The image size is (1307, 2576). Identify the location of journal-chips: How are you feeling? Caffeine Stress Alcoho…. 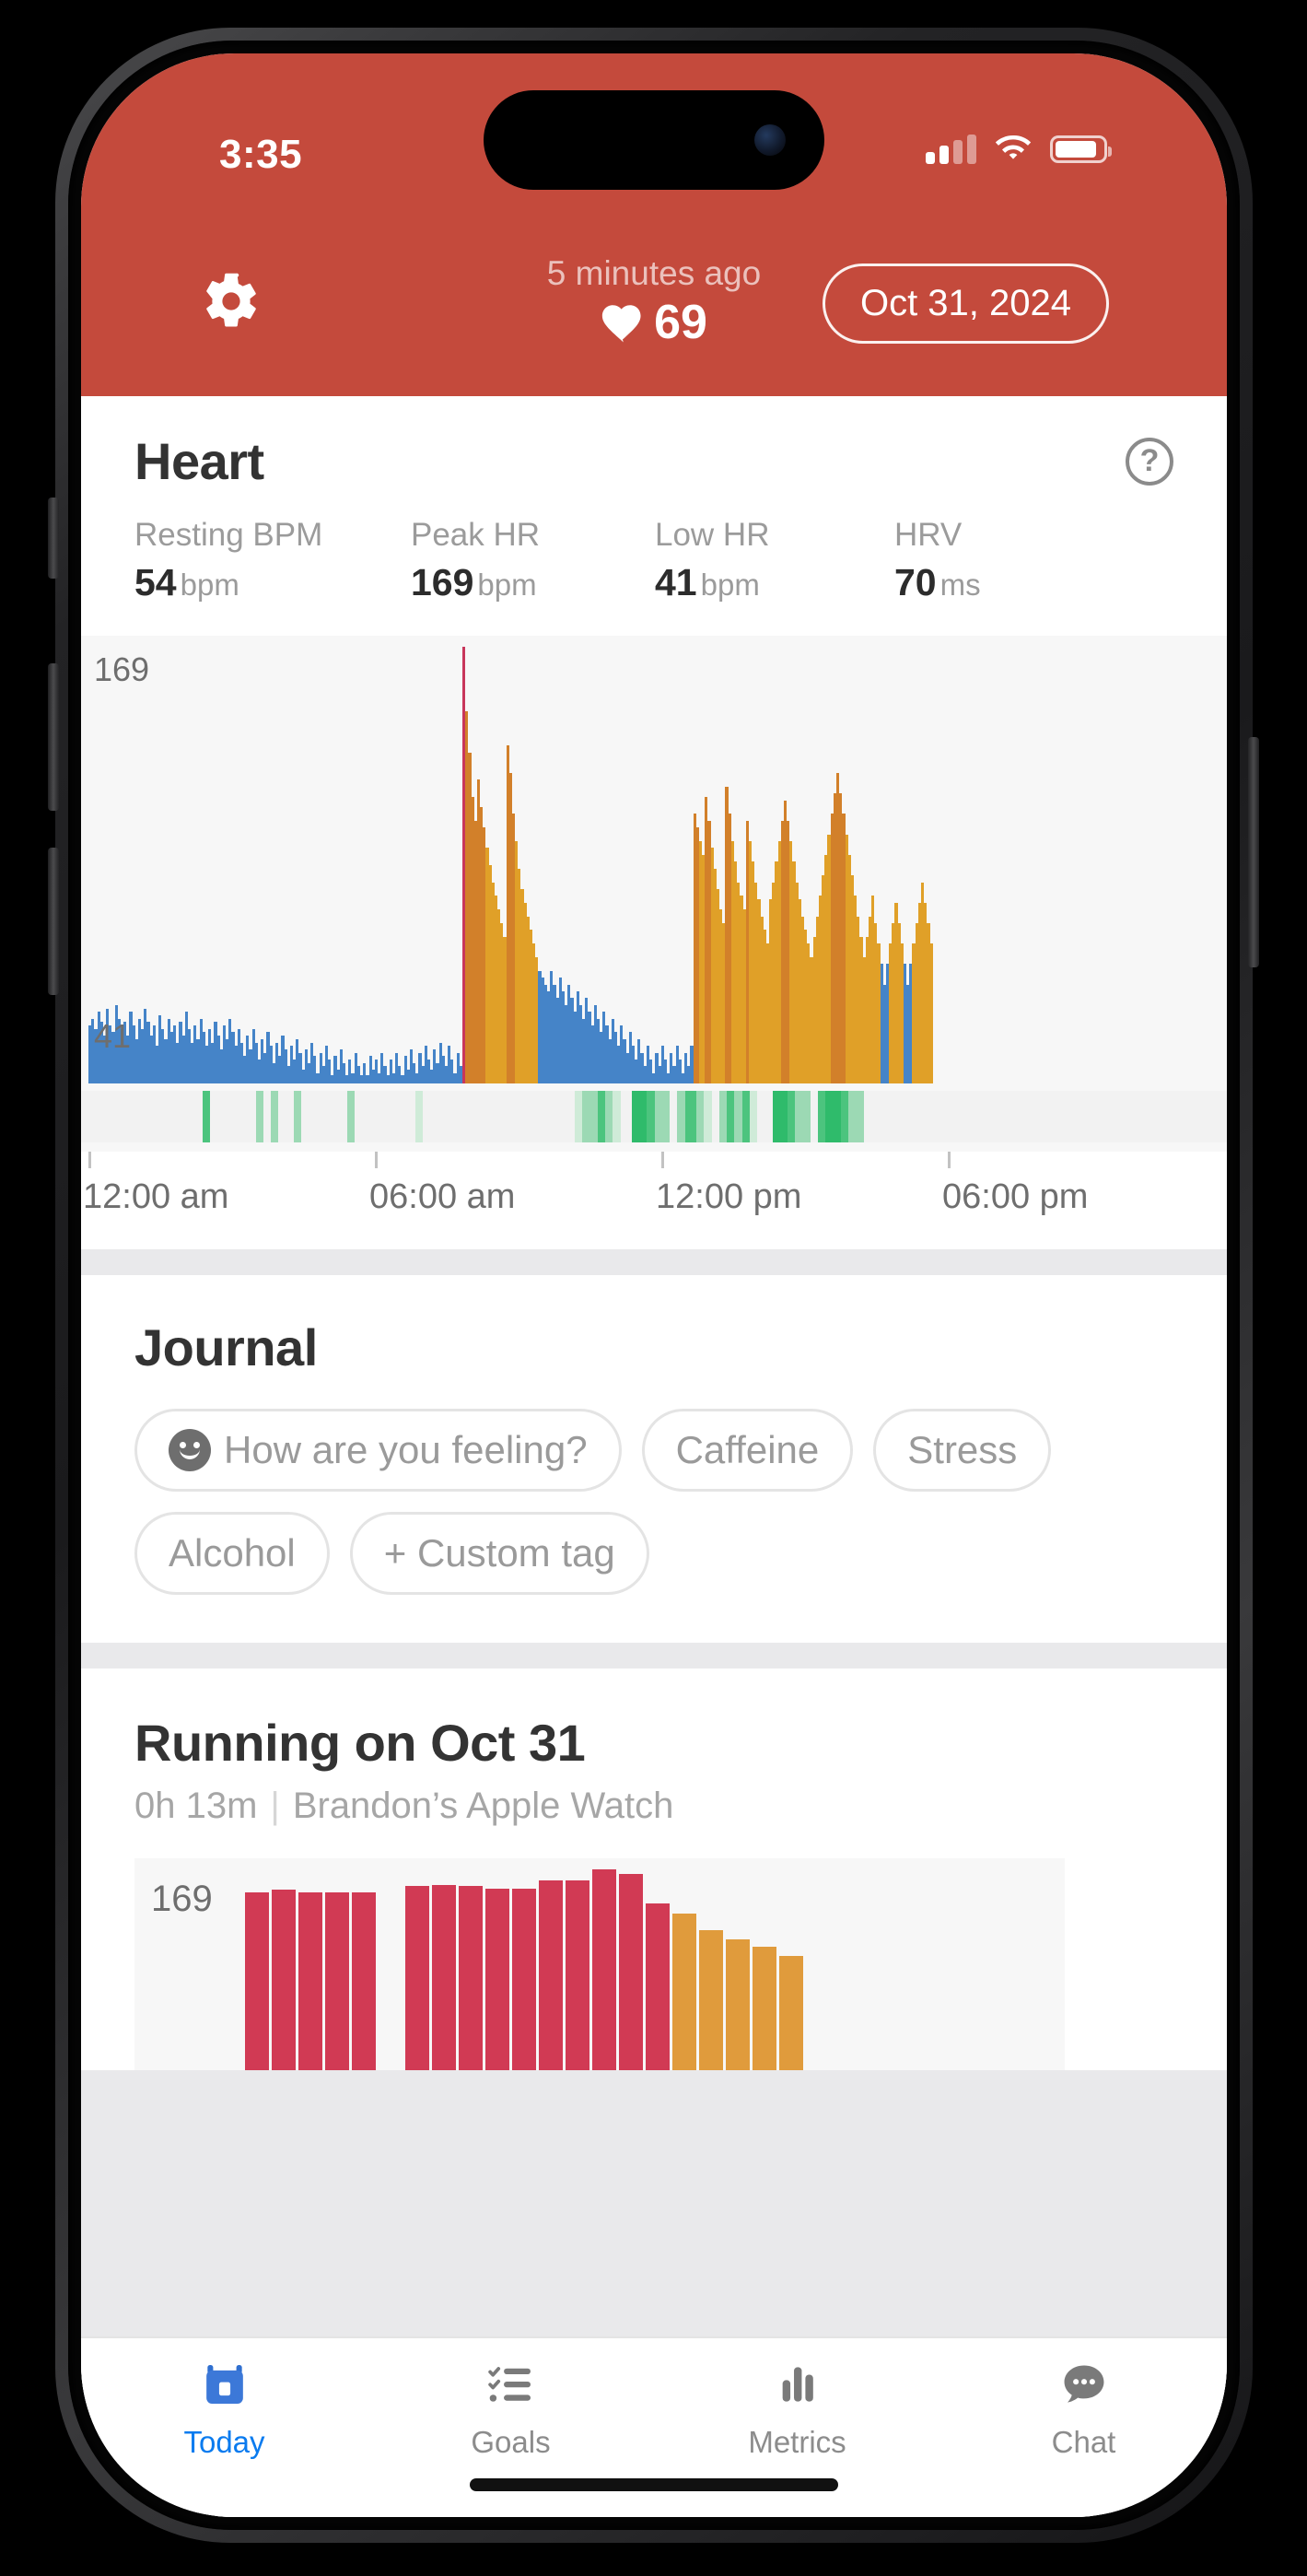
(653, 1502).